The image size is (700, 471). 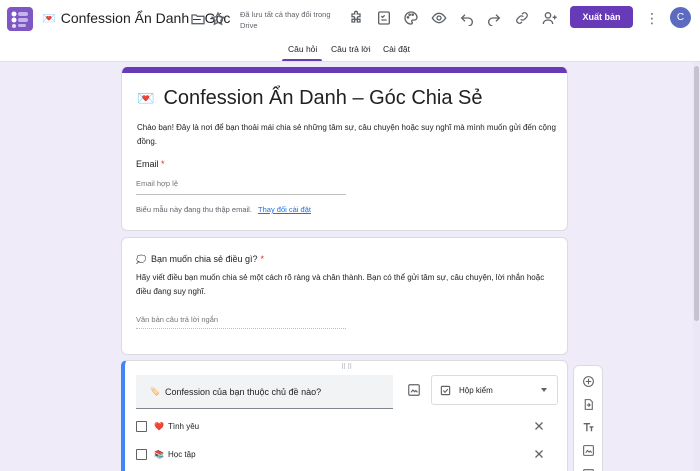 What do you see at coordinates (166, 454) in the screenshot?
I see `checkbox-option: 📚 Học tập` at bounding box center [166, 454].